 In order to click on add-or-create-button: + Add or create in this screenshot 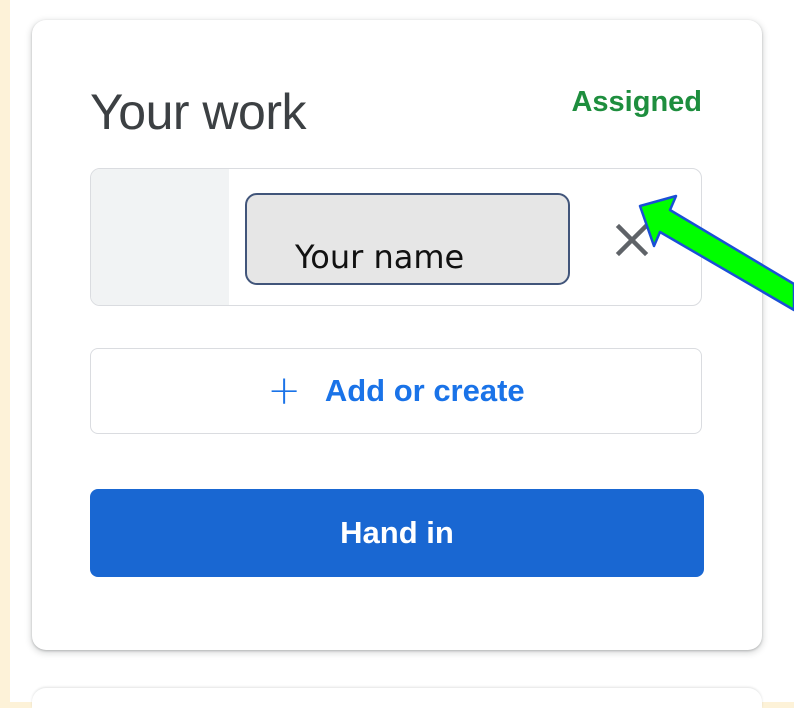, I will do `click(396, 391)`.